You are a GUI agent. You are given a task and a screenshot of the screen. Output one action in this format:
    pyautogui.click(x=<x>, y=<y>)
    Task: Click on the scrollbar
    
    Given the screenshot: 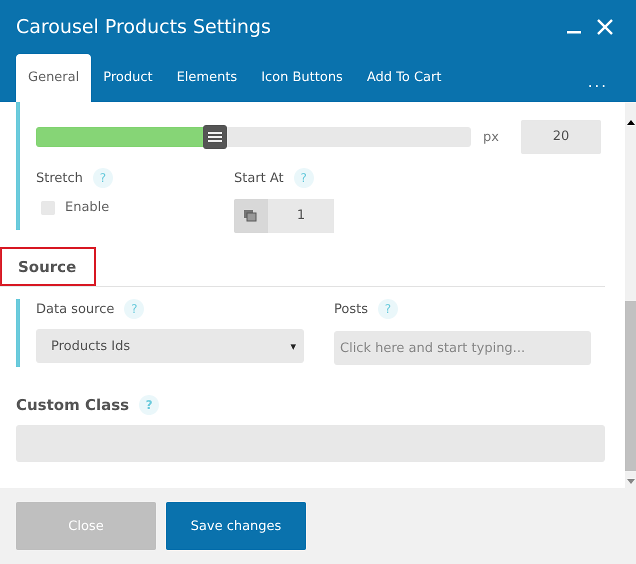 What is the action you would take?
    pyautogui.click(x=630, y=295)
    